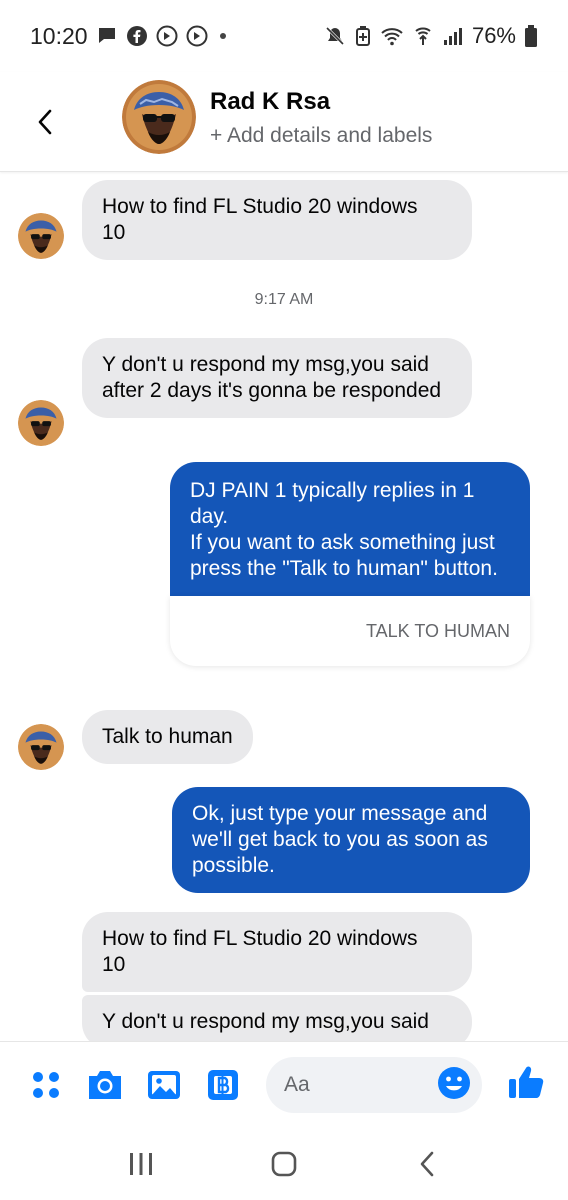 The width and height of the screenshot is (568, 1200). I want to click on battery-percent: 76%, so click(493, 35).